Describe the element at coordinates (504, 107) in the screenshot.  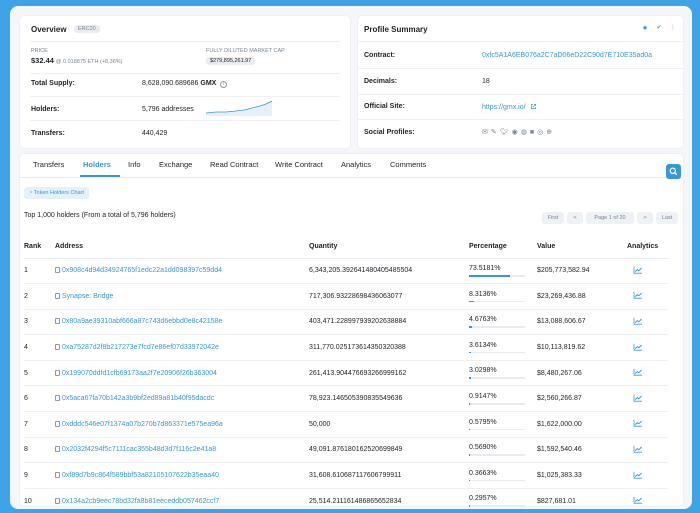
I see `official-site-link: https://gmx.io/` at that location.